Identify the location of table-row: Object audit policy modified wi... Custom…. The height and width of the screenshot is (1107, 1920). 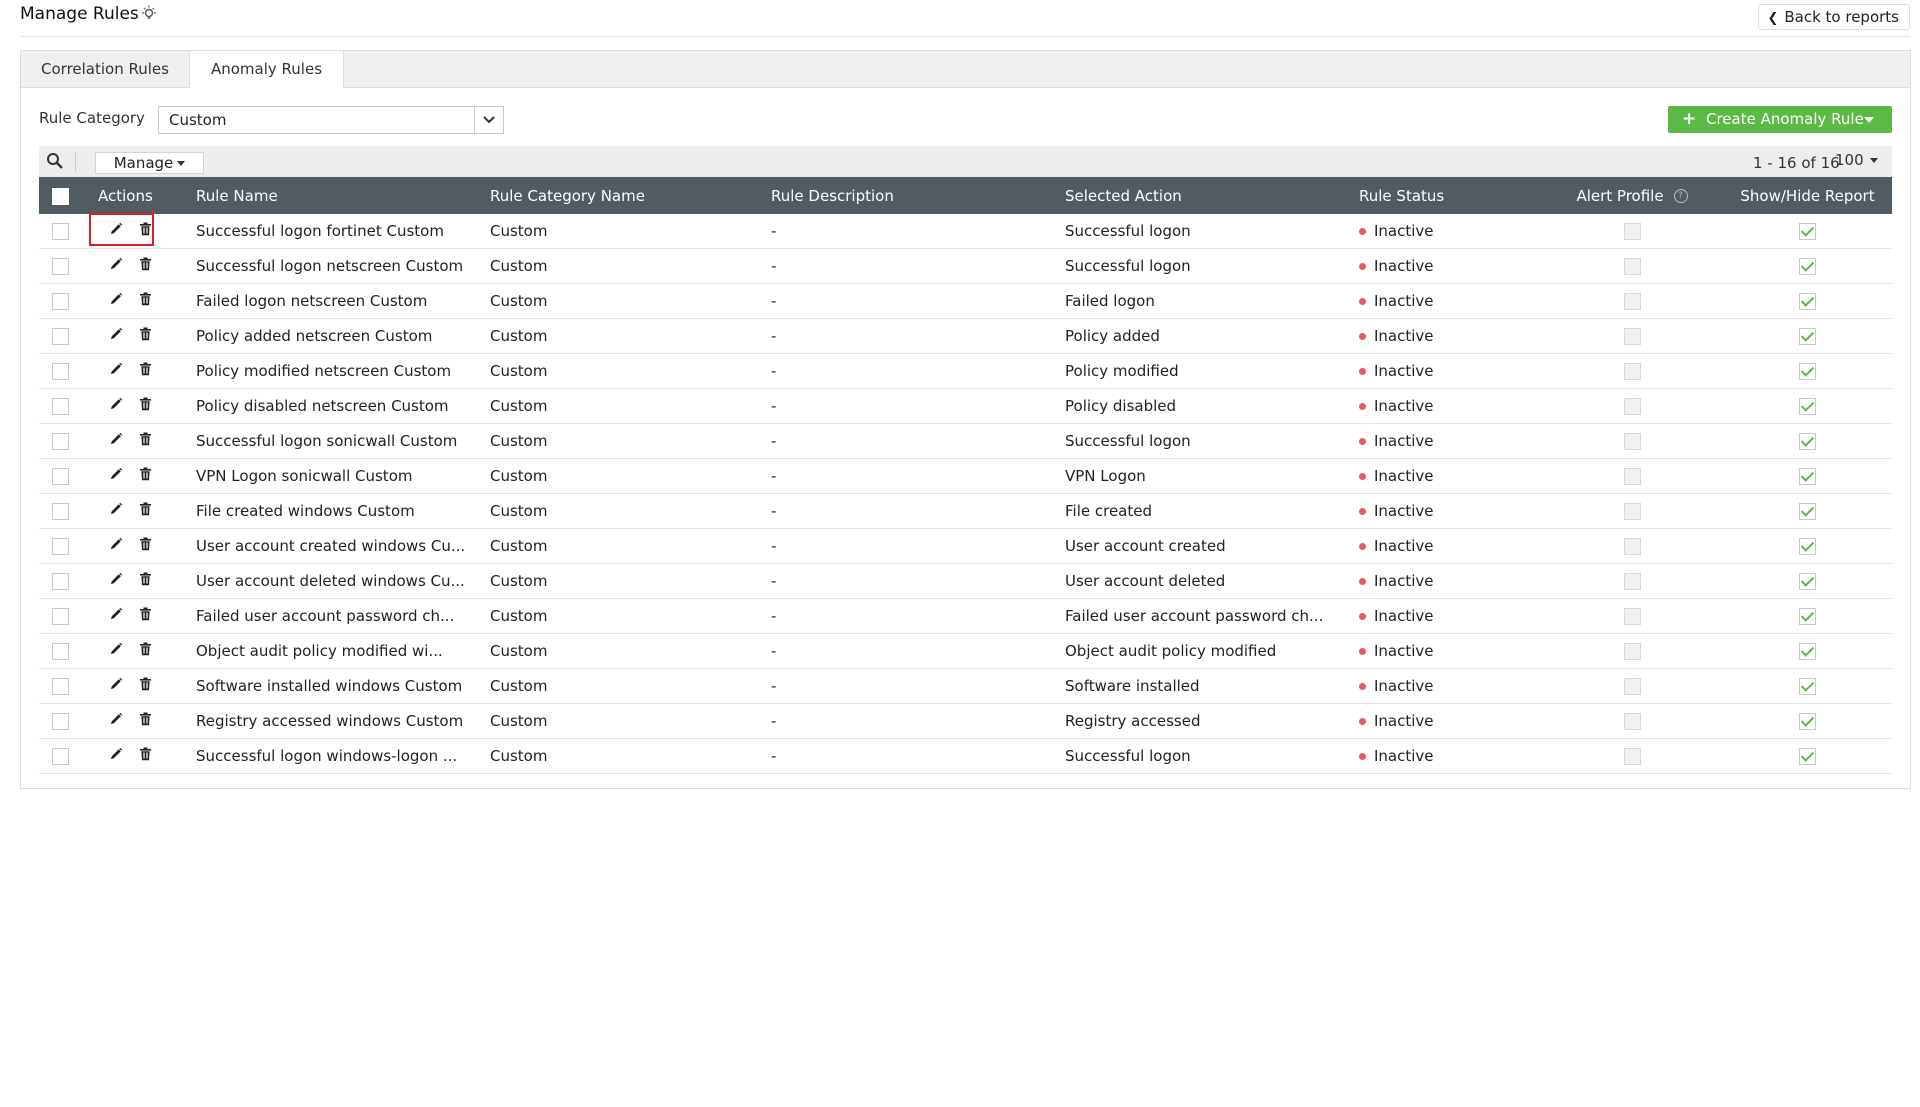
(965, 651).